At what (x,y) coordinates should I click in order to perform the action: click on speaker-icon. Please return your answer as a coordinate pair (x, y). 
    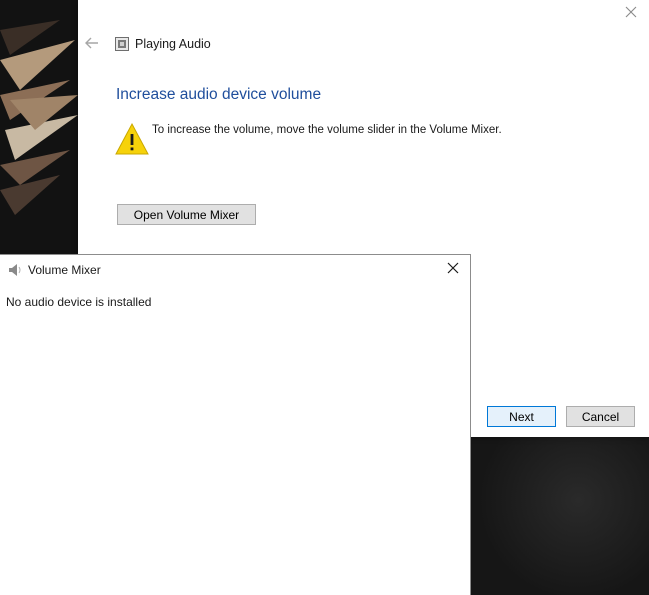
    Looking at the image, I should click on (15, 270).